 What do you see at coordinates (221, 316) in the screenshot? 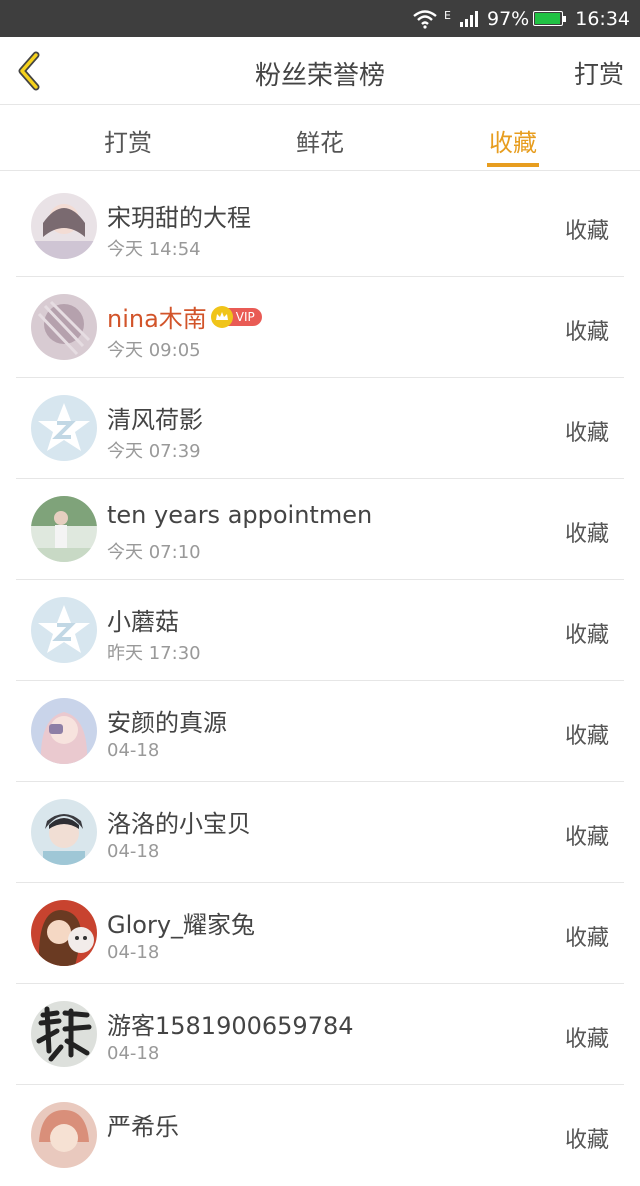
I see `crown-icon` at bounding box center [221, 316].